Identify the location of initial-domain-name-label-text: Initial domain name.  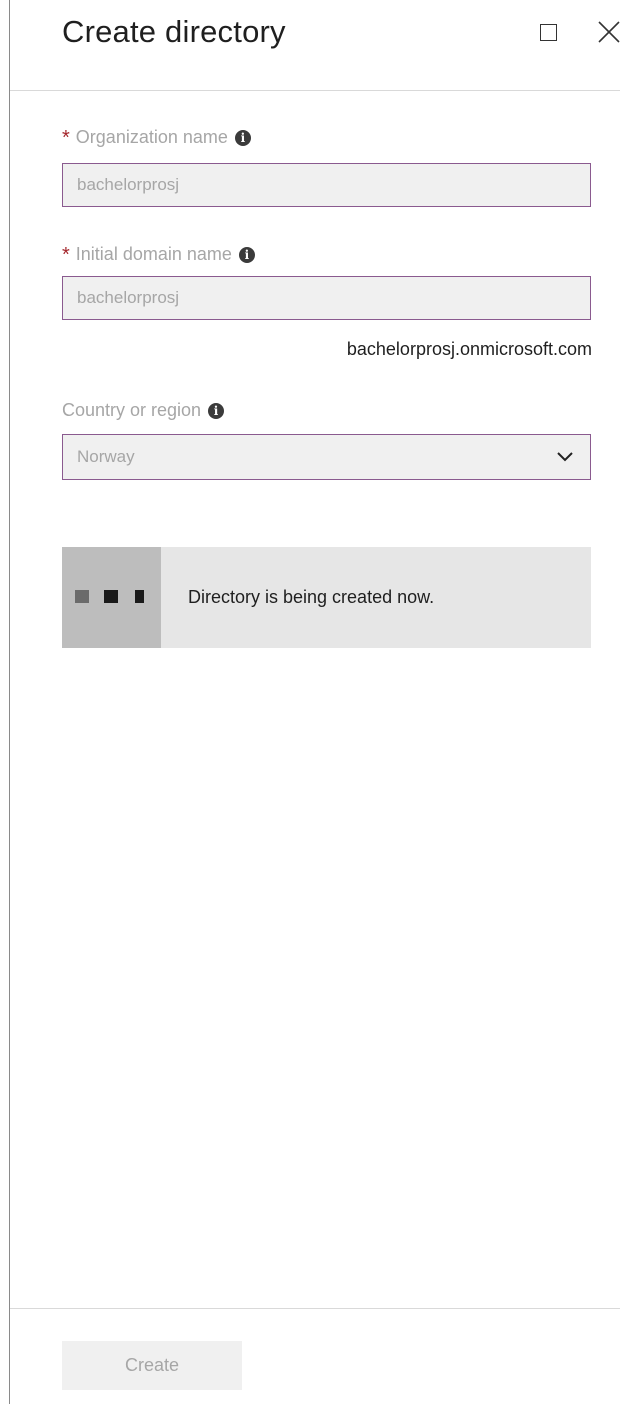
(153, 254).